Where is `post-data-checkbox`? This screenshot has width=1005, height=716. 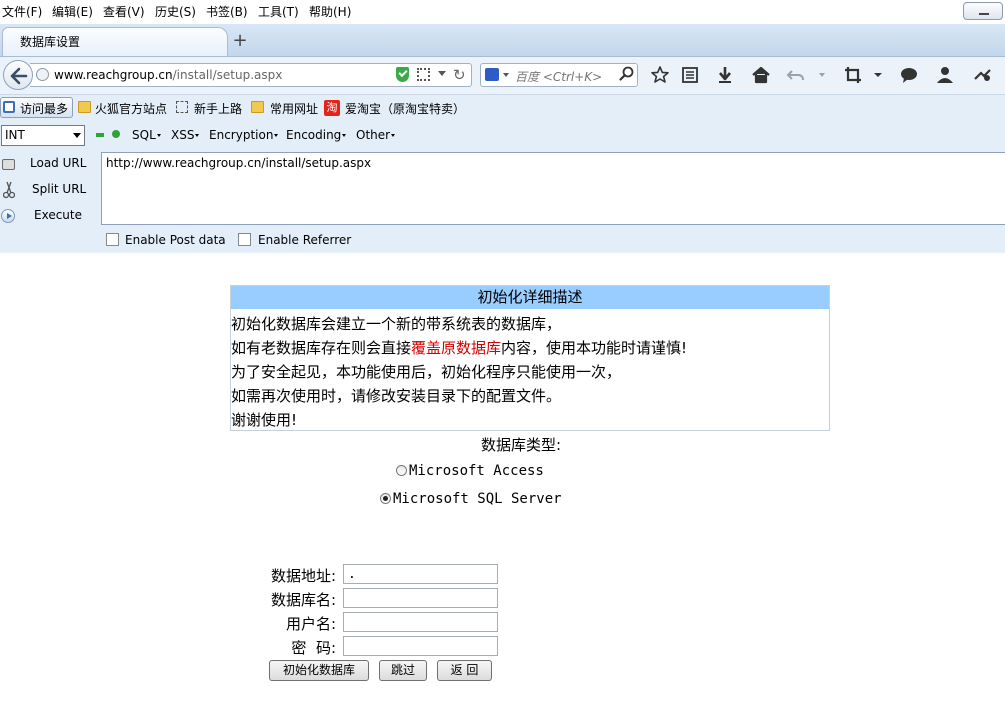
post-data-checkbox is located at coordinates (112, 239).